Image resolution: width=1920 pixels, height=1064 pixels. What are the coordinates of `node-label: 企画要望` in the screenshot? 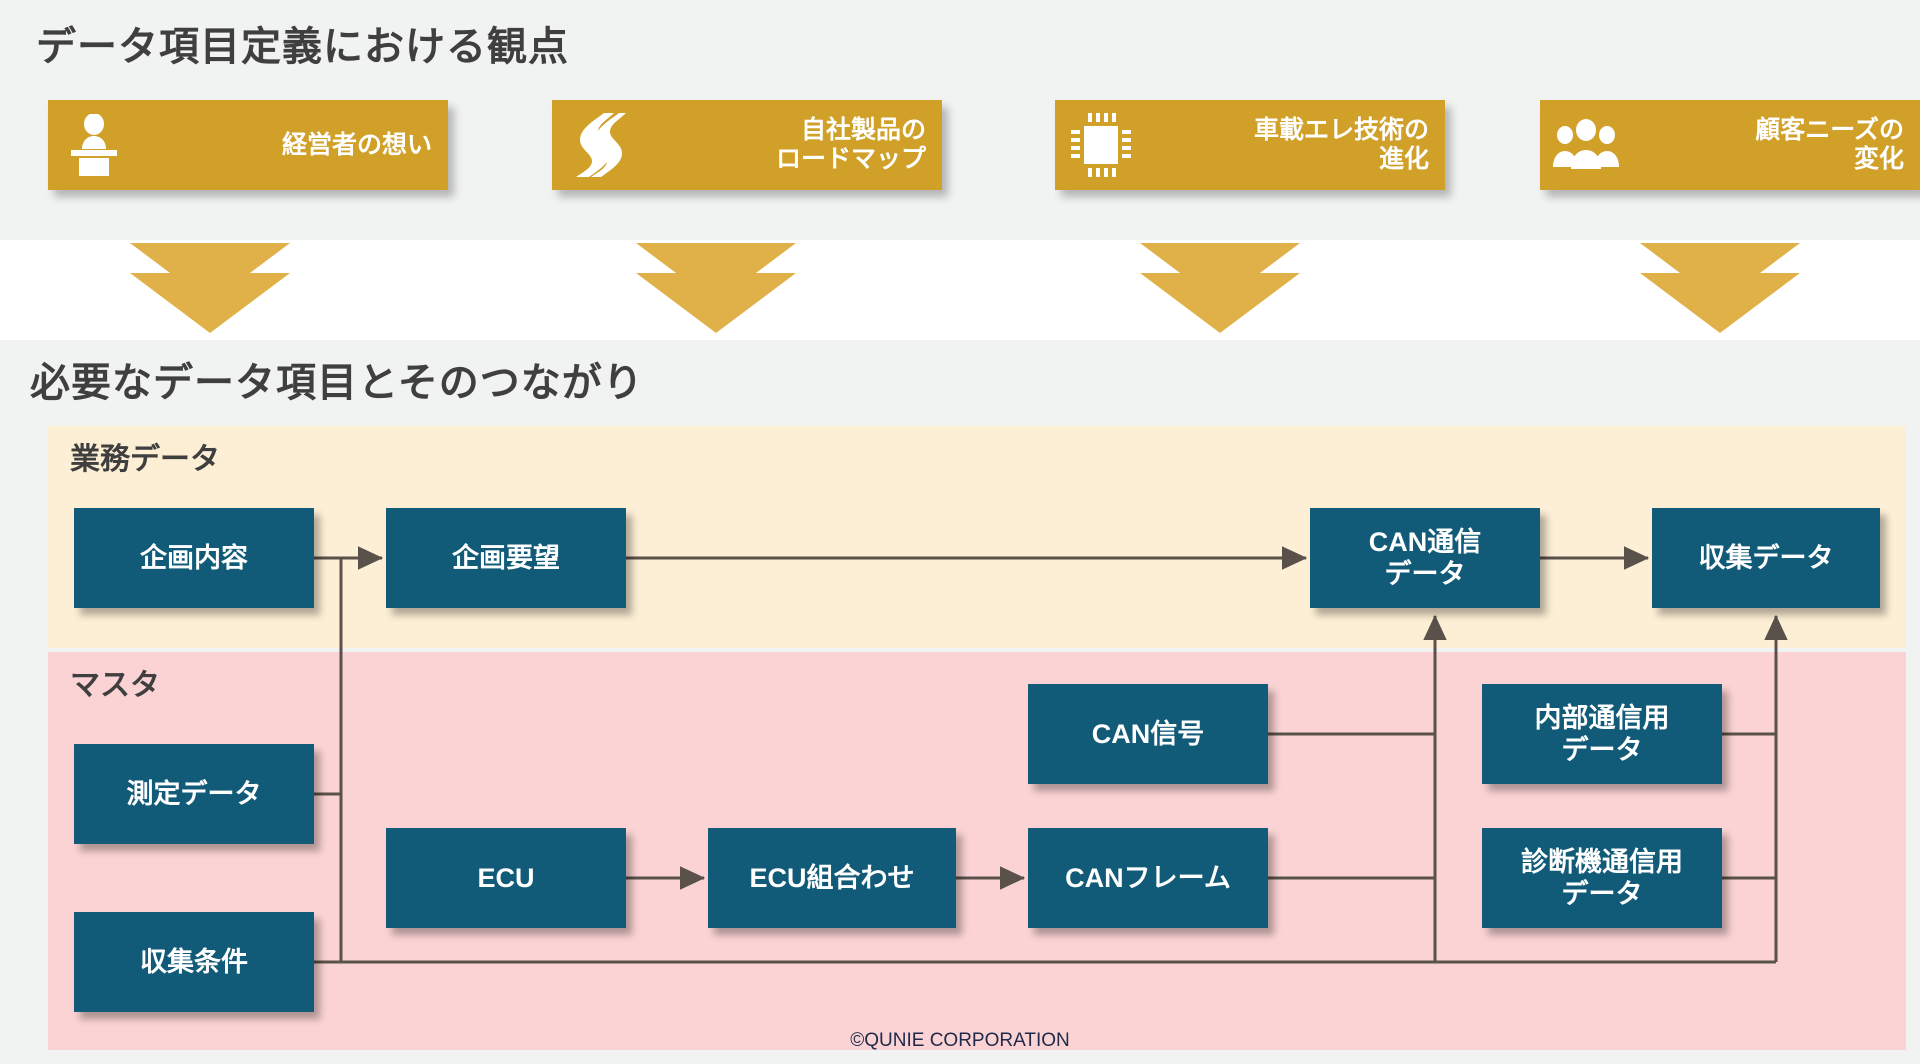 It's located at (506, 557).